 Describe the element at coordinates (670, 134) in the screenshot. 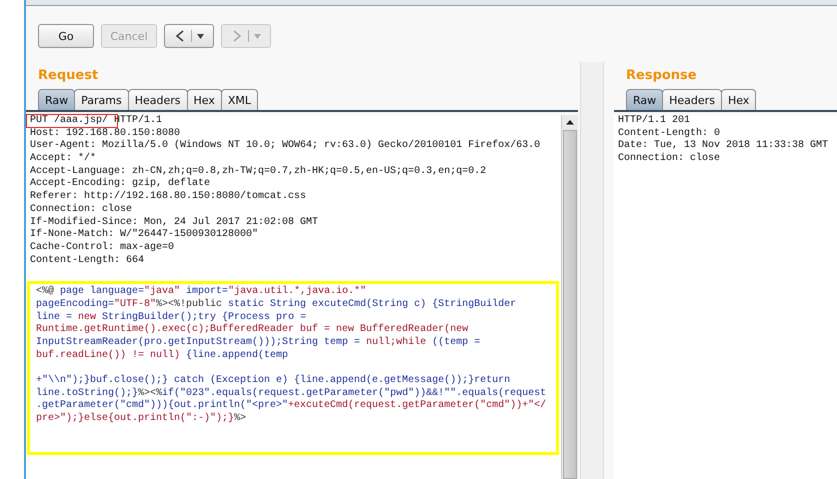

I see `response-line: Content-Length: 0` at that location.